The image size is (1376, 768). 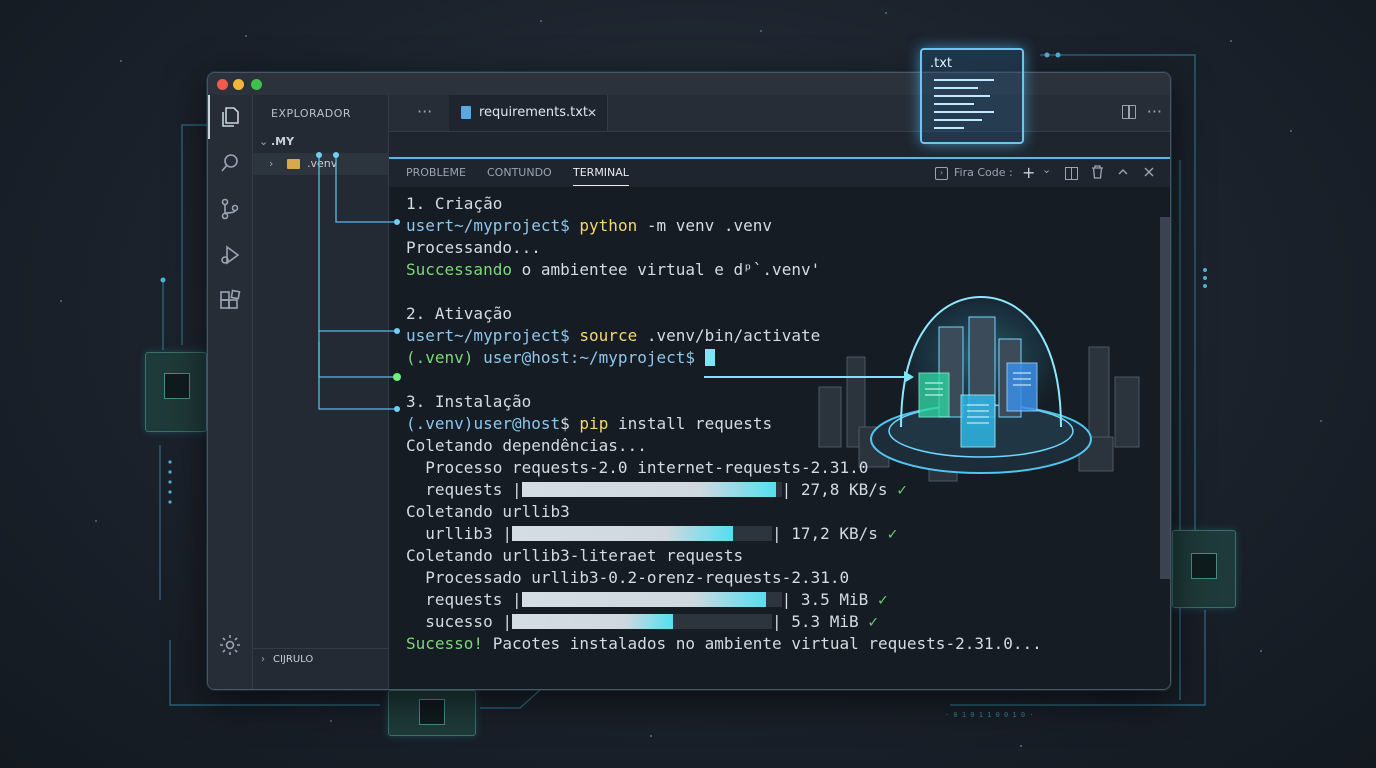 What do you see at coordinates (592, 113) in the screenshot?
I see `tab-close-icon: ✕` at bounding box center [592, 113].